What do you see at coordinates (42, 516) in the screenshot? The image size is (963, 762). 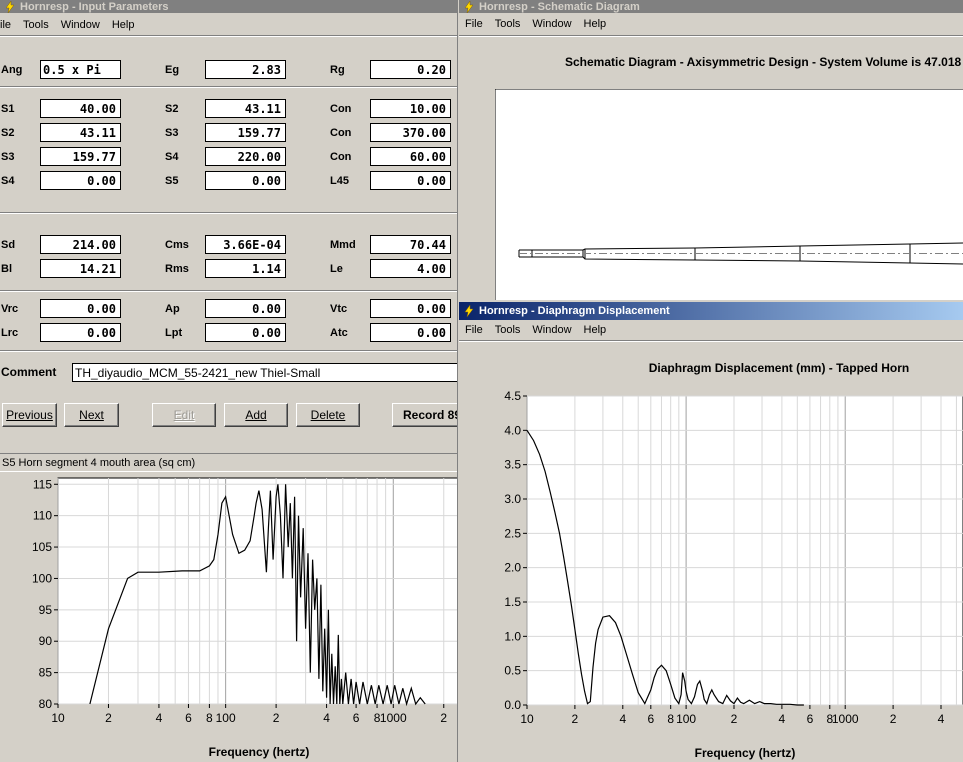 I see `y-tick-label: 110` at bounding box center [42, 516].